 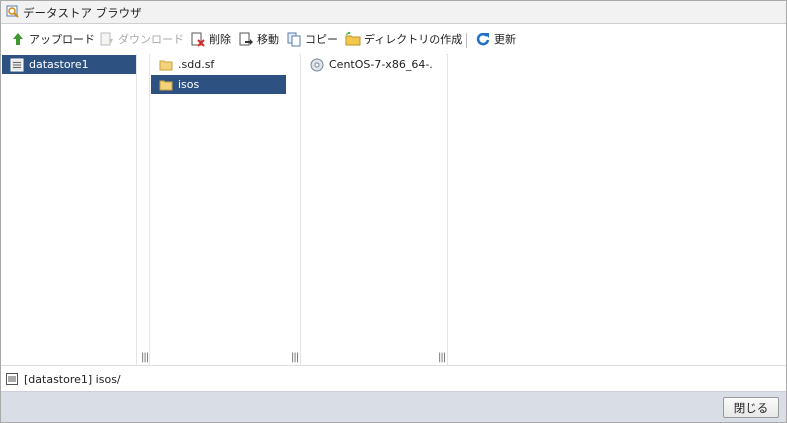 I want to click on create-directory-button: ディレクトリの作成, so click(x=403, y=39).